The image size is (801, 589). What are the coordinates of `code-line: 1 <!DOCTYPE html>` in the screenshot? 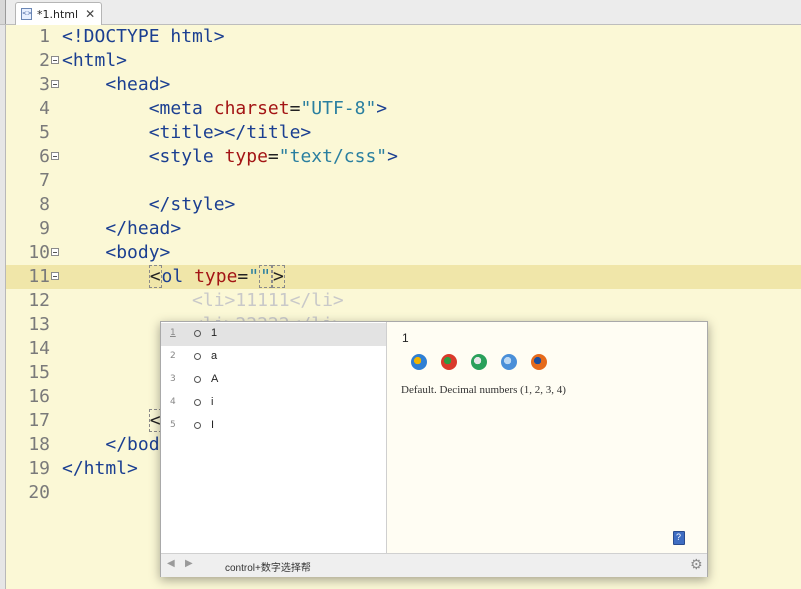 It's located at (403, 37).